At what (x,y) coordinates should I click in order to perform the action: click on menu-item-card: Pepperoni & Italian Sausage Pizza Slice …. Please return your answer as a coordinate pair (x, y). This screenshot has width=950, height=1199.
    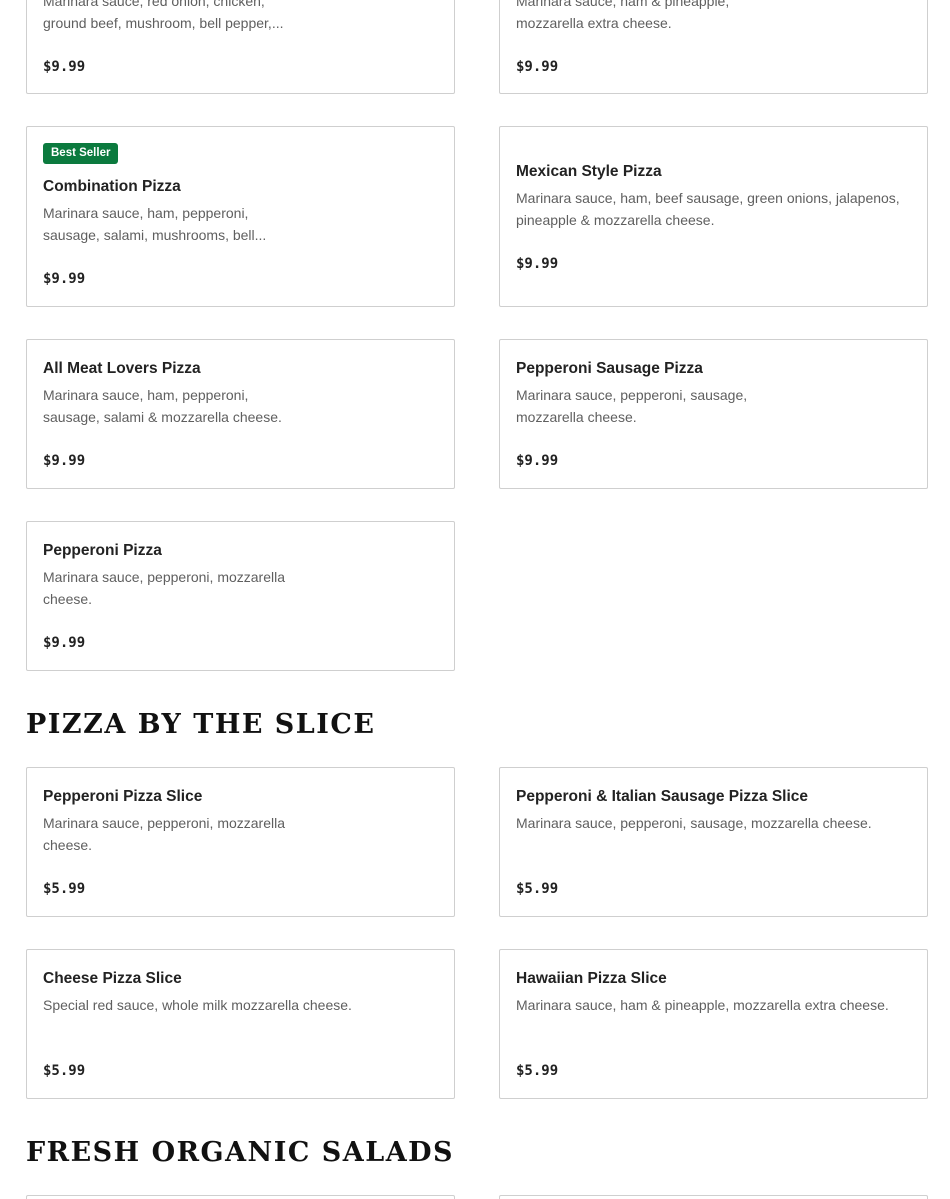
    Looking at the image, I should click on (713, 842).